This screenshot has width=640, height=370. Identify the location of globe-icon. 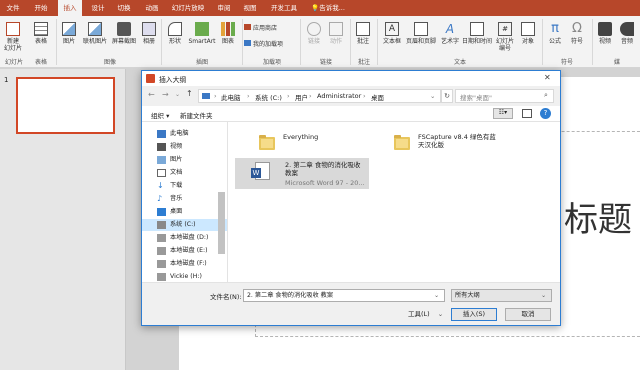
(314, 29).